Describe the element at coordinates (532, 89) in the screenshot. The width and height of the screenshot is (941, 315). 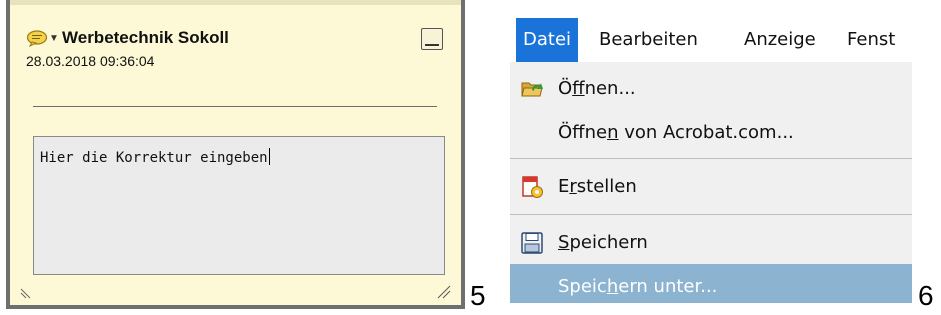
I see `open-folder-icon` at that location.